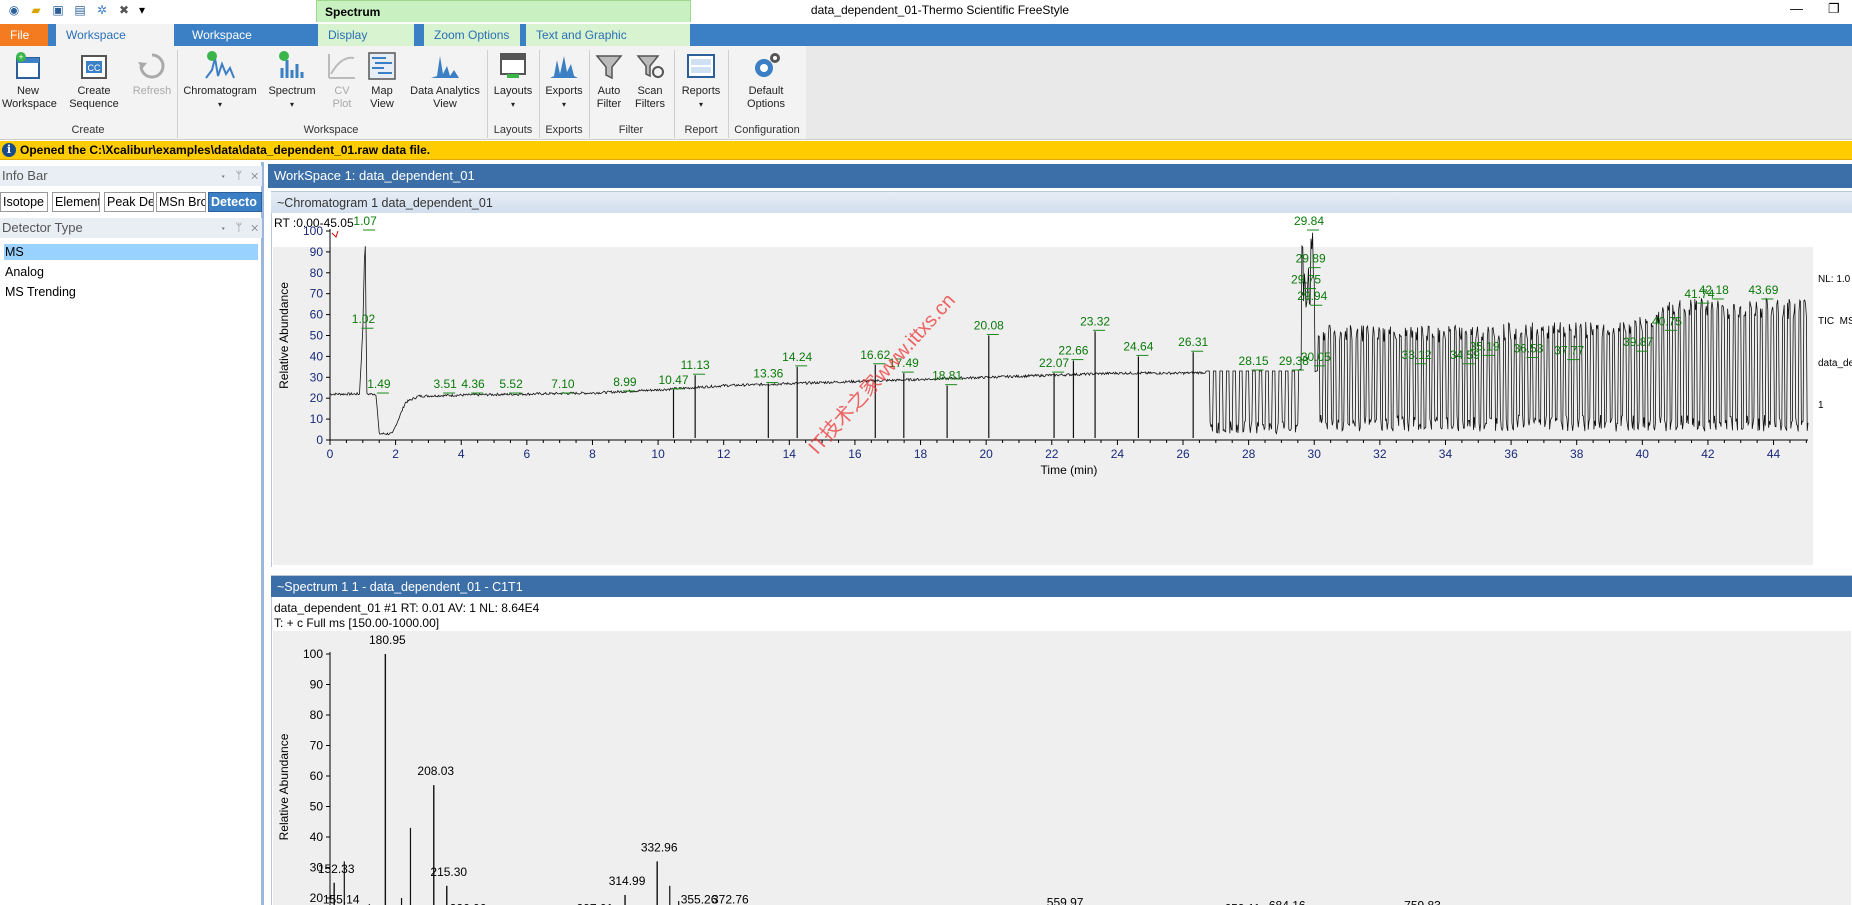  I want to click on app-icon: ◉, so click(14, 10).